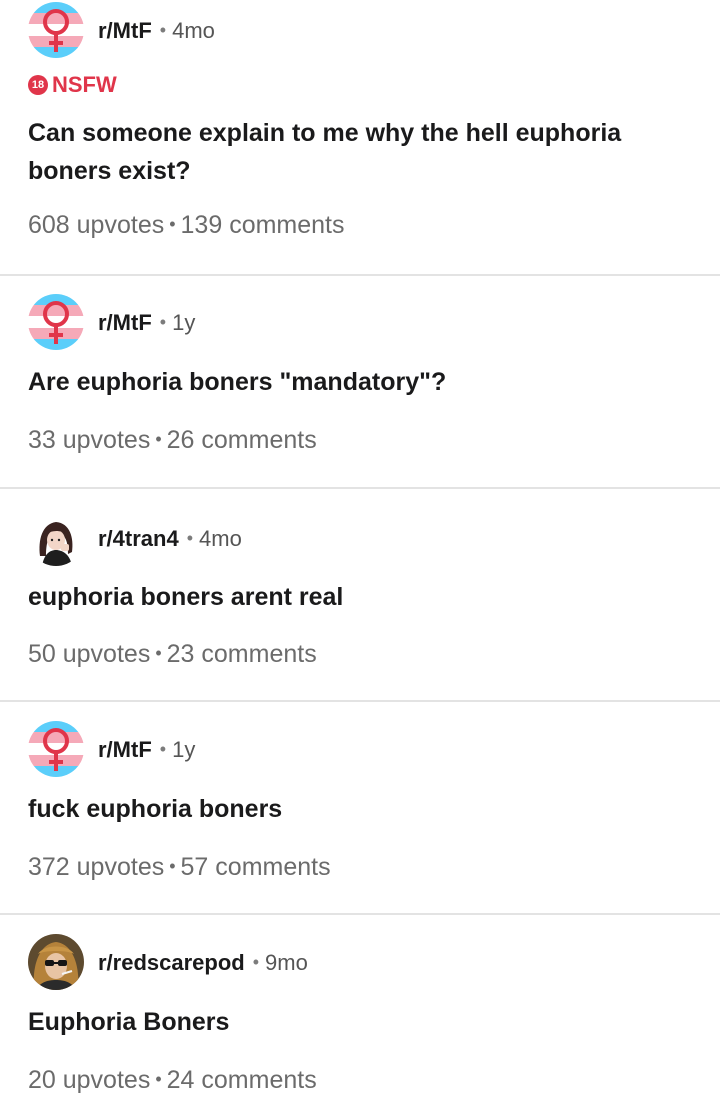  I want to click on subreddit-name: r/4tran4, so click(138, 538).